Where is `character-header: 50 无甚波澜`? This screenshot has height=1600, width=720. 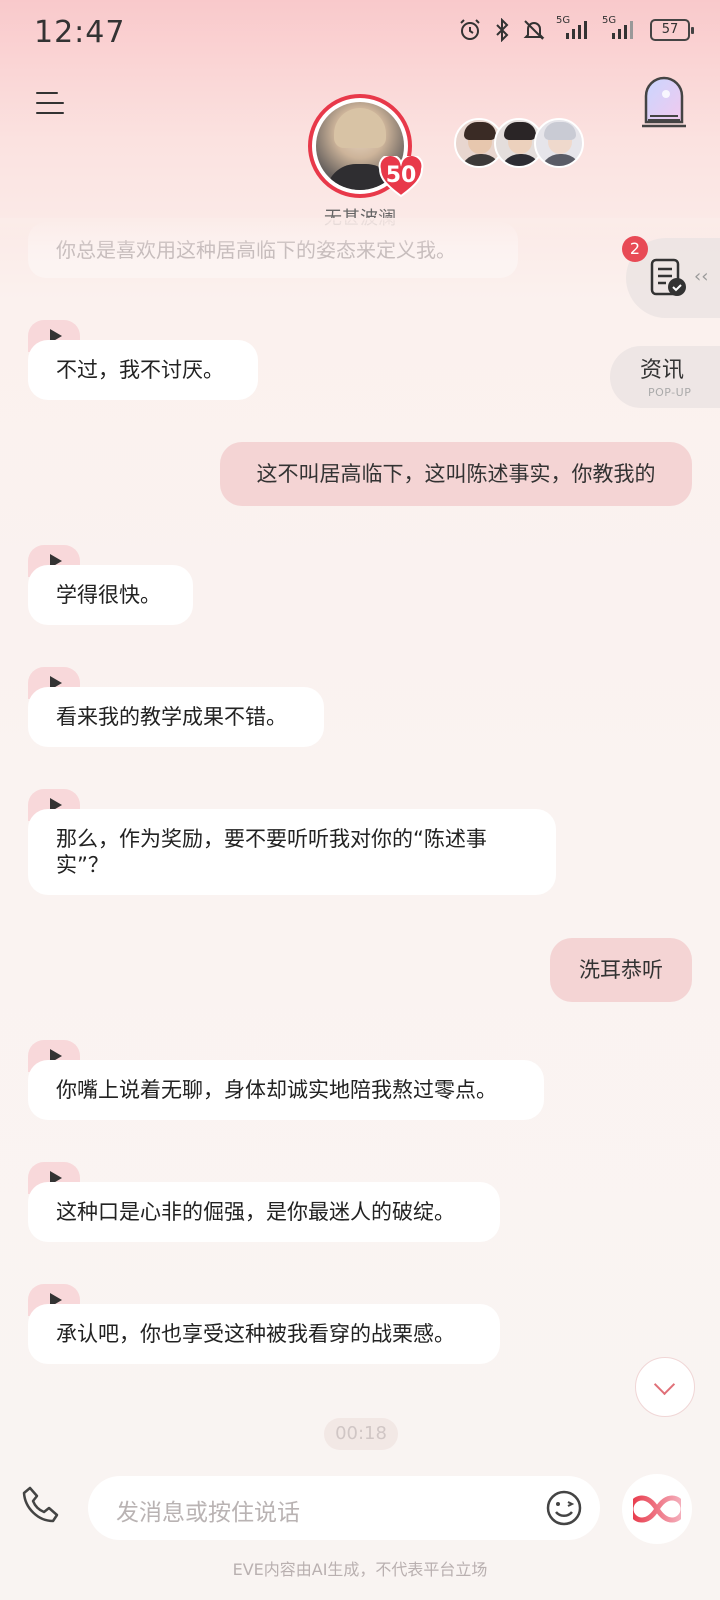 character-header: 50 无甚波澜 is located at coordinates (362, 162).